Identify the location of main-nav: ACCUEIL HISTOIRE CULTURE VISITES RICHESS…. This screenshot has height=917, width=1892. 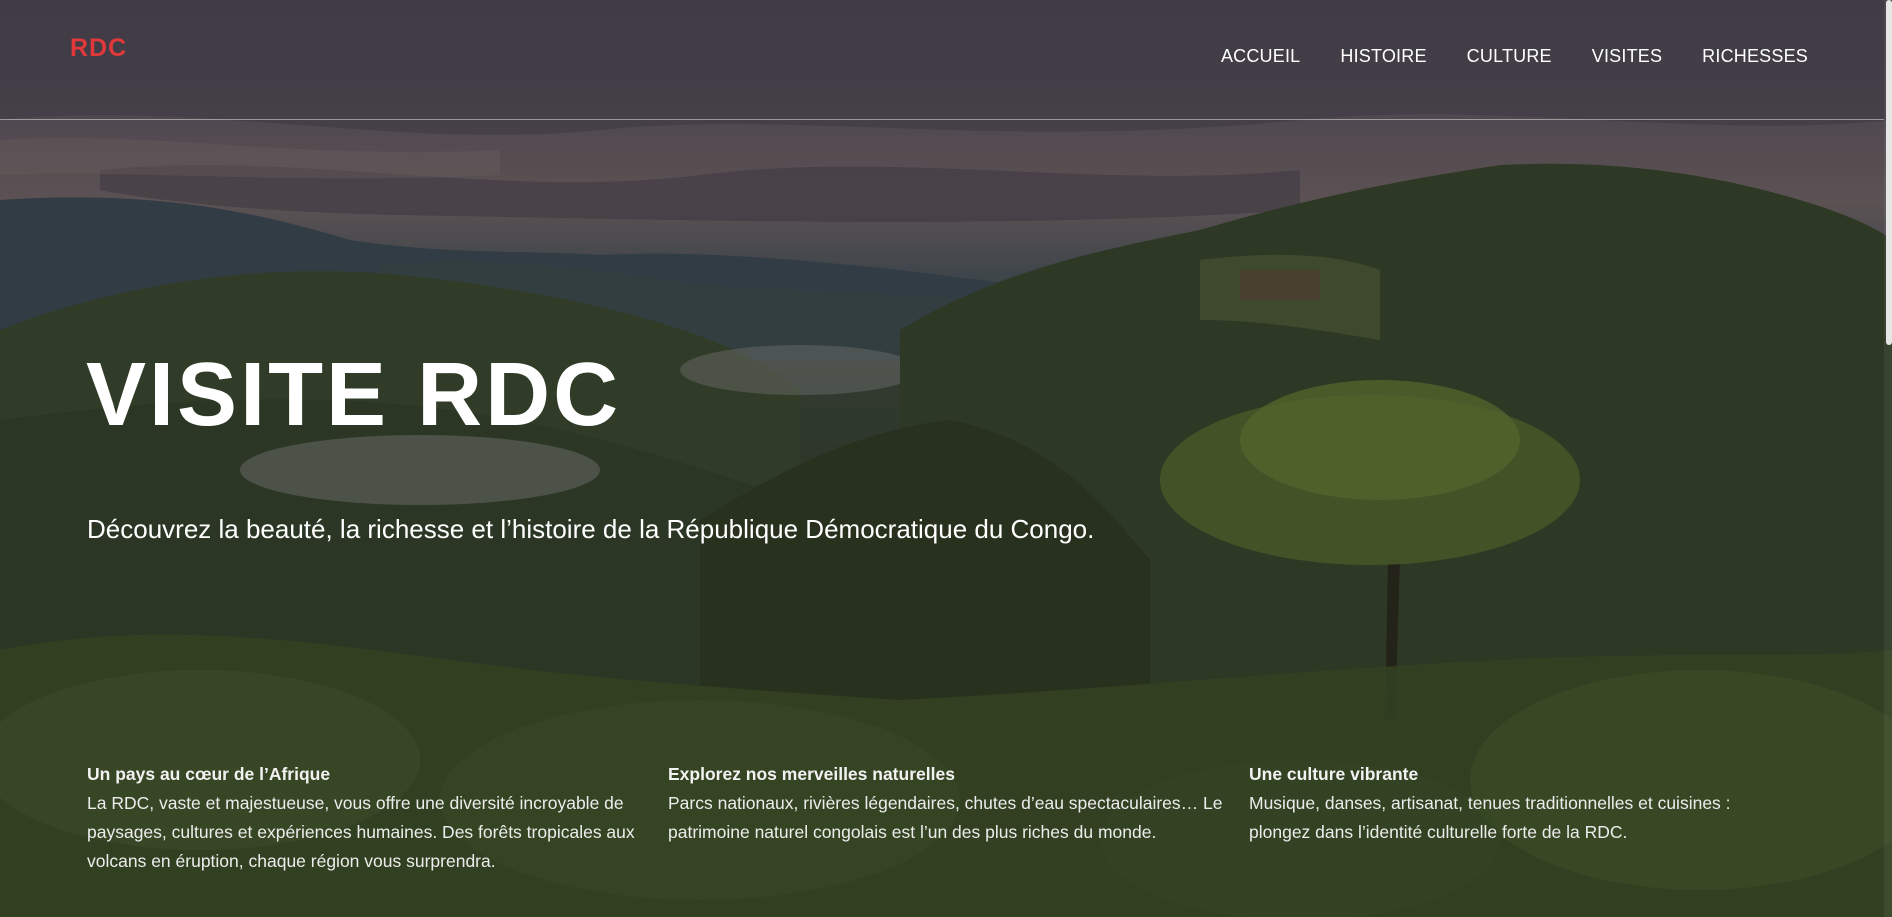
(1514, 56).